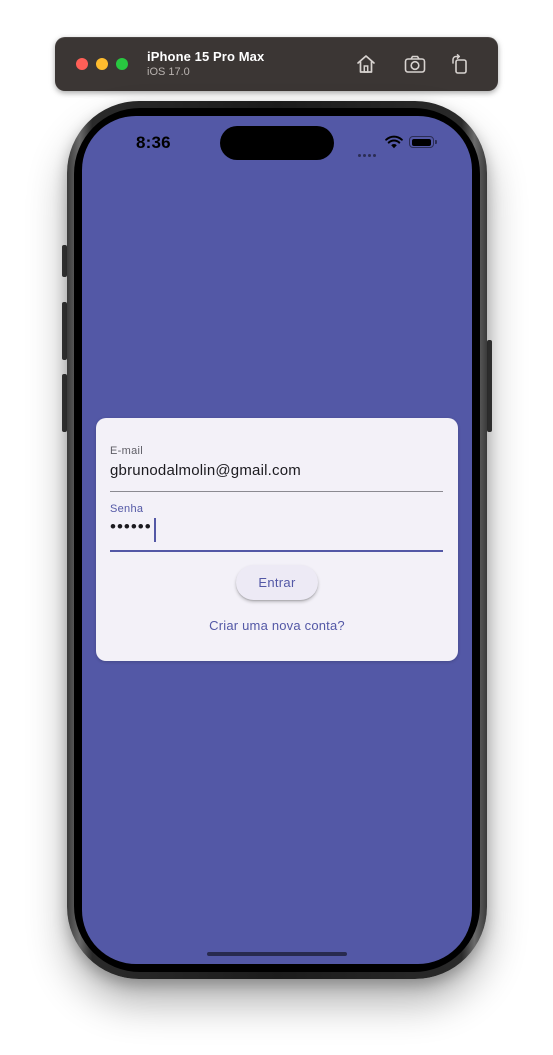 This screenshot has height=1055, width=553. I want to click on home-indicator, so click(277, 954).